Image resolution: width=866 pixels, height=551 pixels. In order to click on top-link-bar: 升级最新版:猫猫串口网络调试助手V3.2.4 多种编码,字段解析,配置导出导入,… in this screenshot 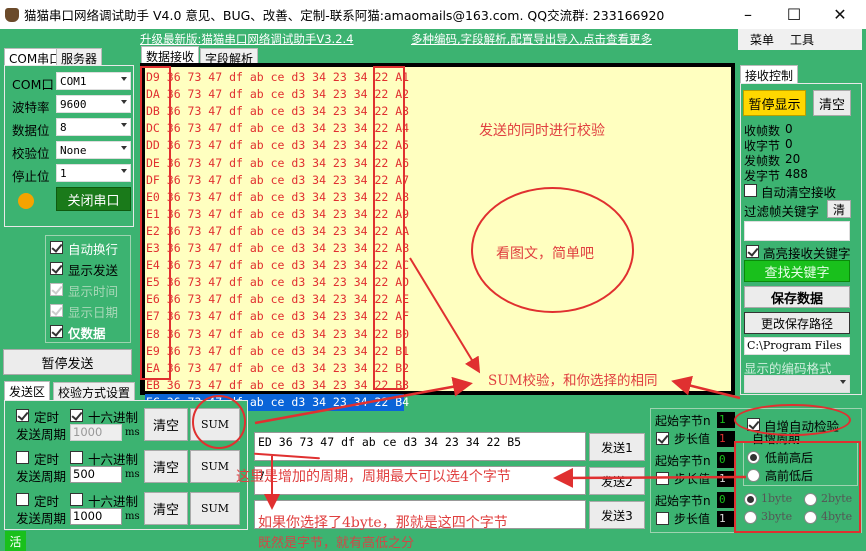, I will do `click(433, 38)`.